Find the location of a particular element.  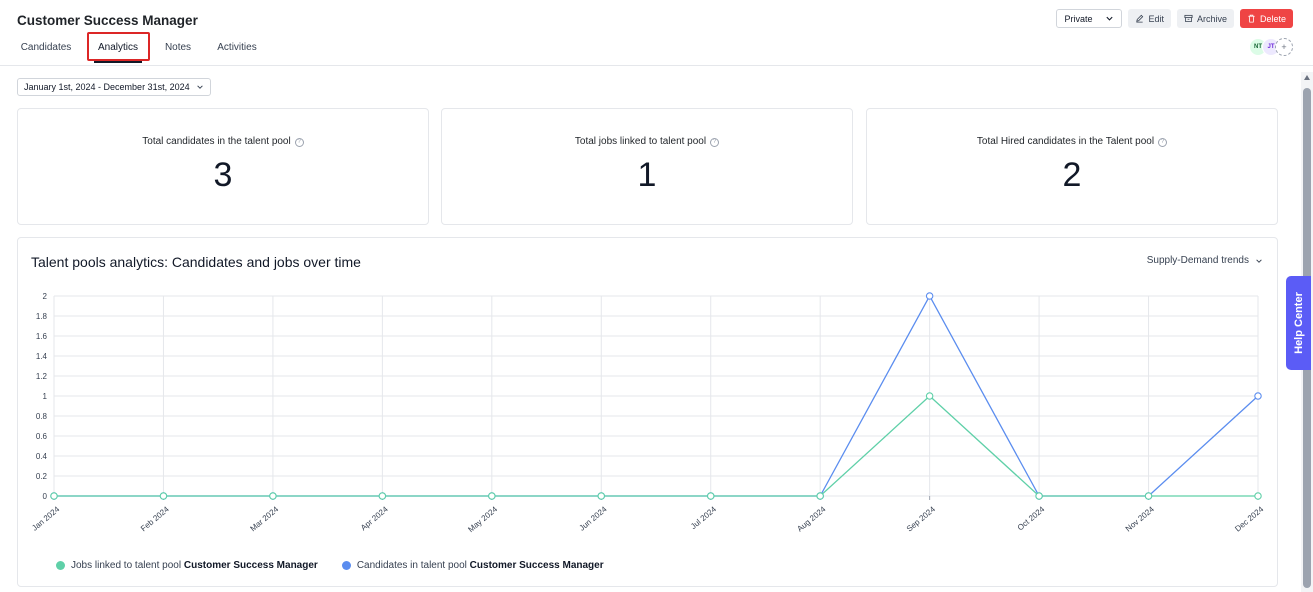

stat-value: 2 is located at coordinates (1072, 175).